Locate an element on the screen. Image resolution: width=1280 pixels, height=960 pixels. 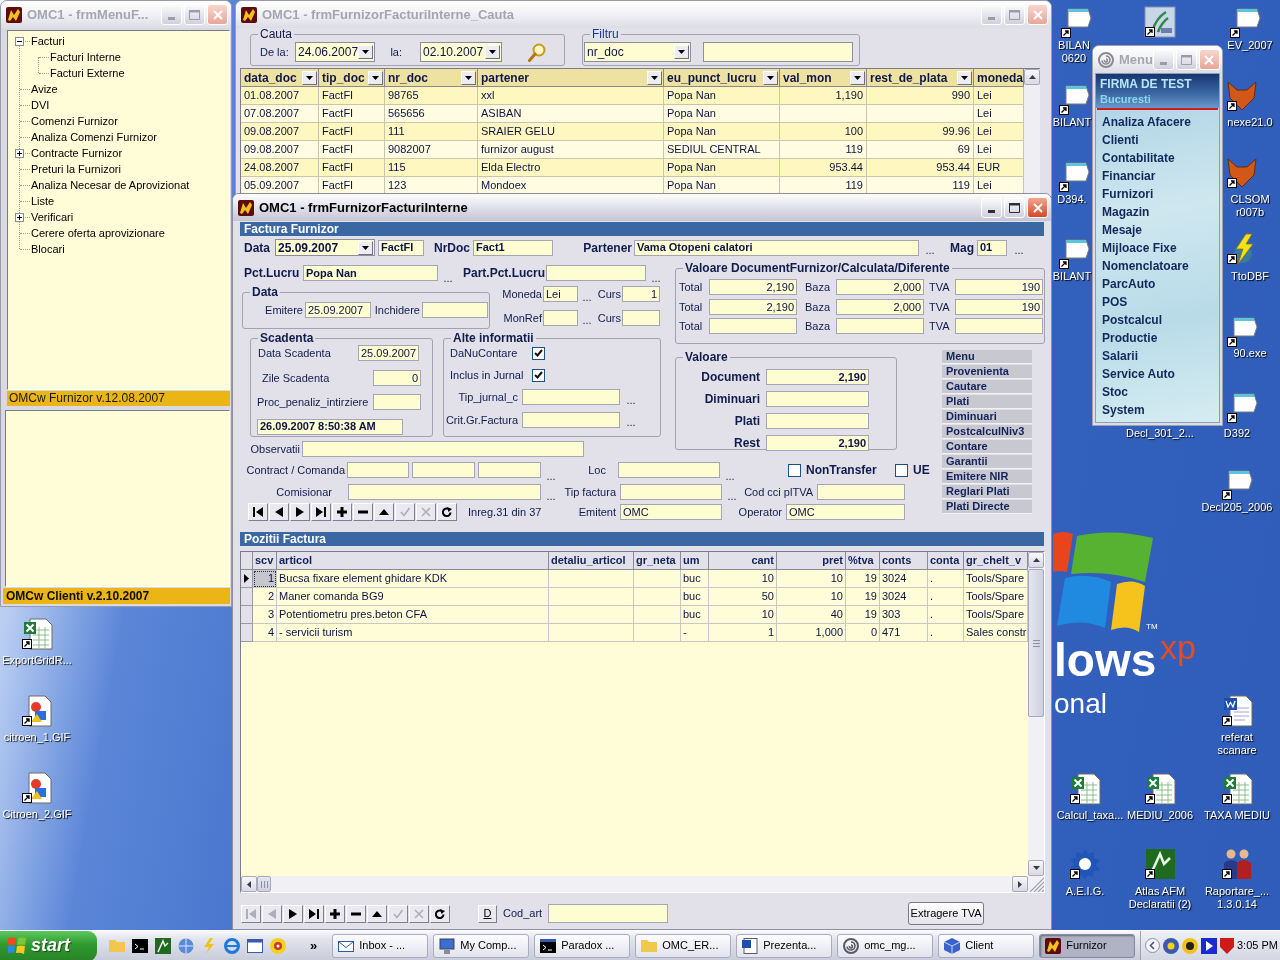
globe-icon is located at coordinates (186, 945).